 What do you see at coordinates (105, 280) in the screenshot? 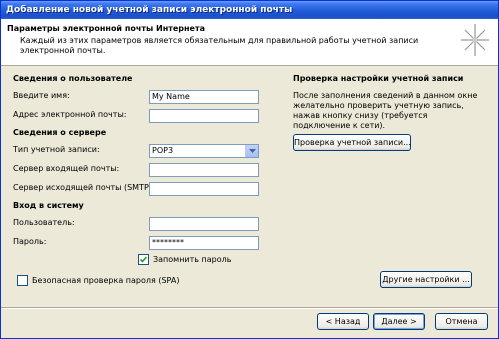
I see `spa-label: Безопасная проверка пароля (SPA)` at bounding box center [105, 280].